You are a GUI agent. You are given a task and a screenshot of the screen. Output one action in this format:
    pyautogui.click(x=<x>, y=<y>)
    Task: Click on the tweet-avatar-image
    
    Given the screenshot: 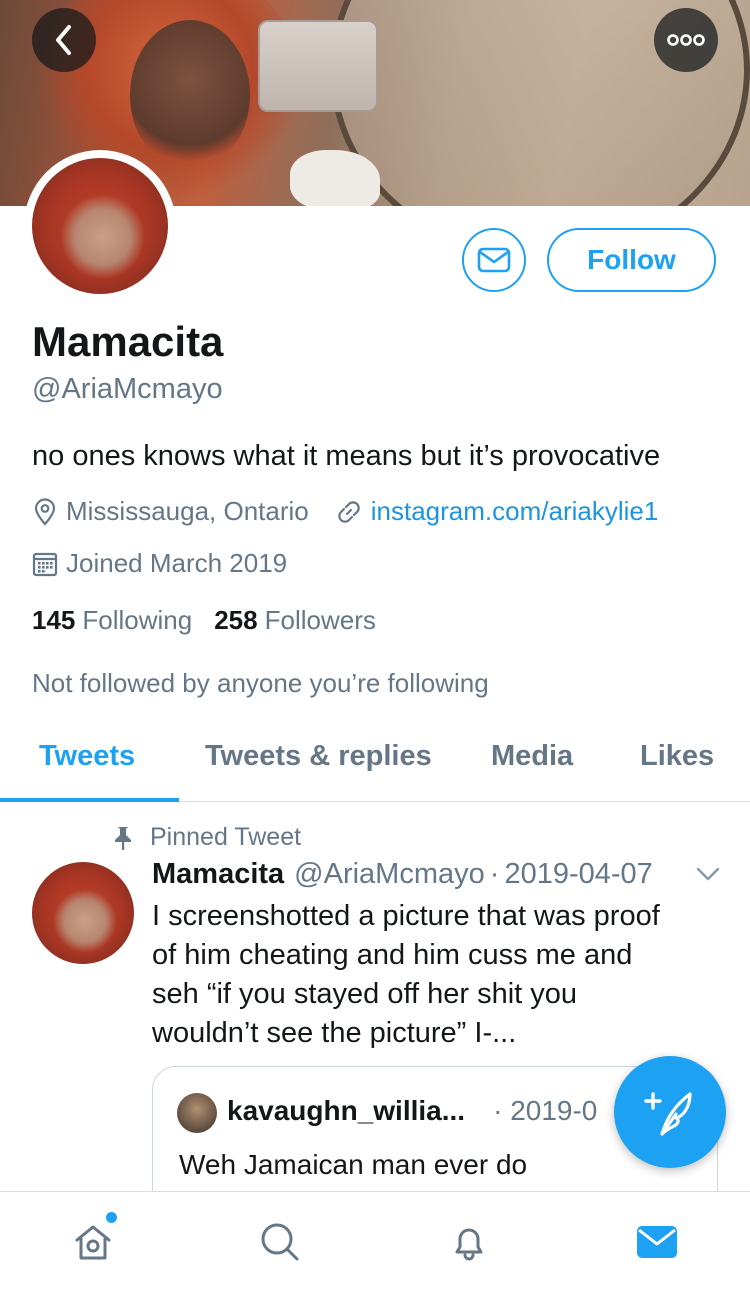 What is the action you would take?
    pyautogui.click(x=83, y=913)
    